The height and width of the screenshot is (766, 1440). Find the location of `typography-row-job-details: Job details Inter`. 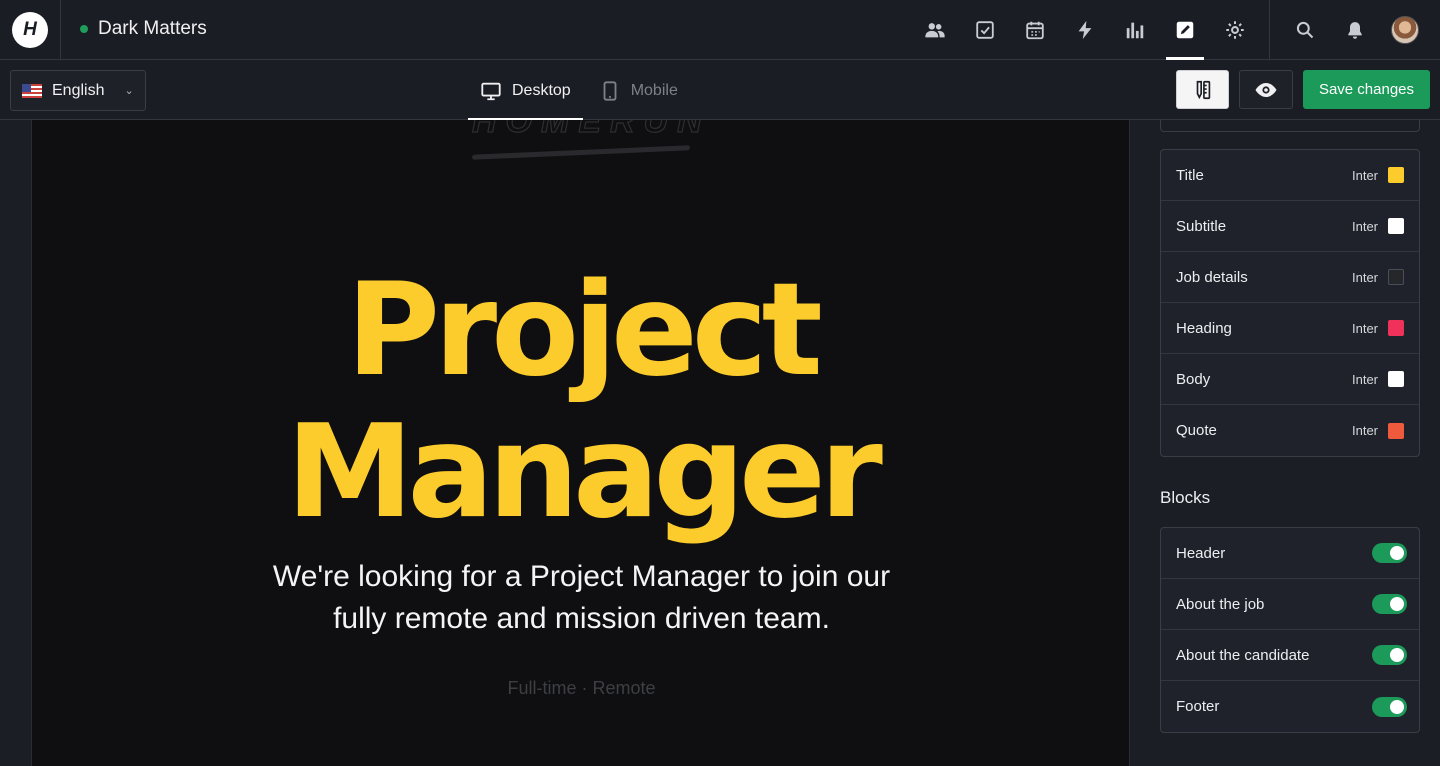

typography-row-job-details: Job details Inter is located at coordinates (1290, 277).